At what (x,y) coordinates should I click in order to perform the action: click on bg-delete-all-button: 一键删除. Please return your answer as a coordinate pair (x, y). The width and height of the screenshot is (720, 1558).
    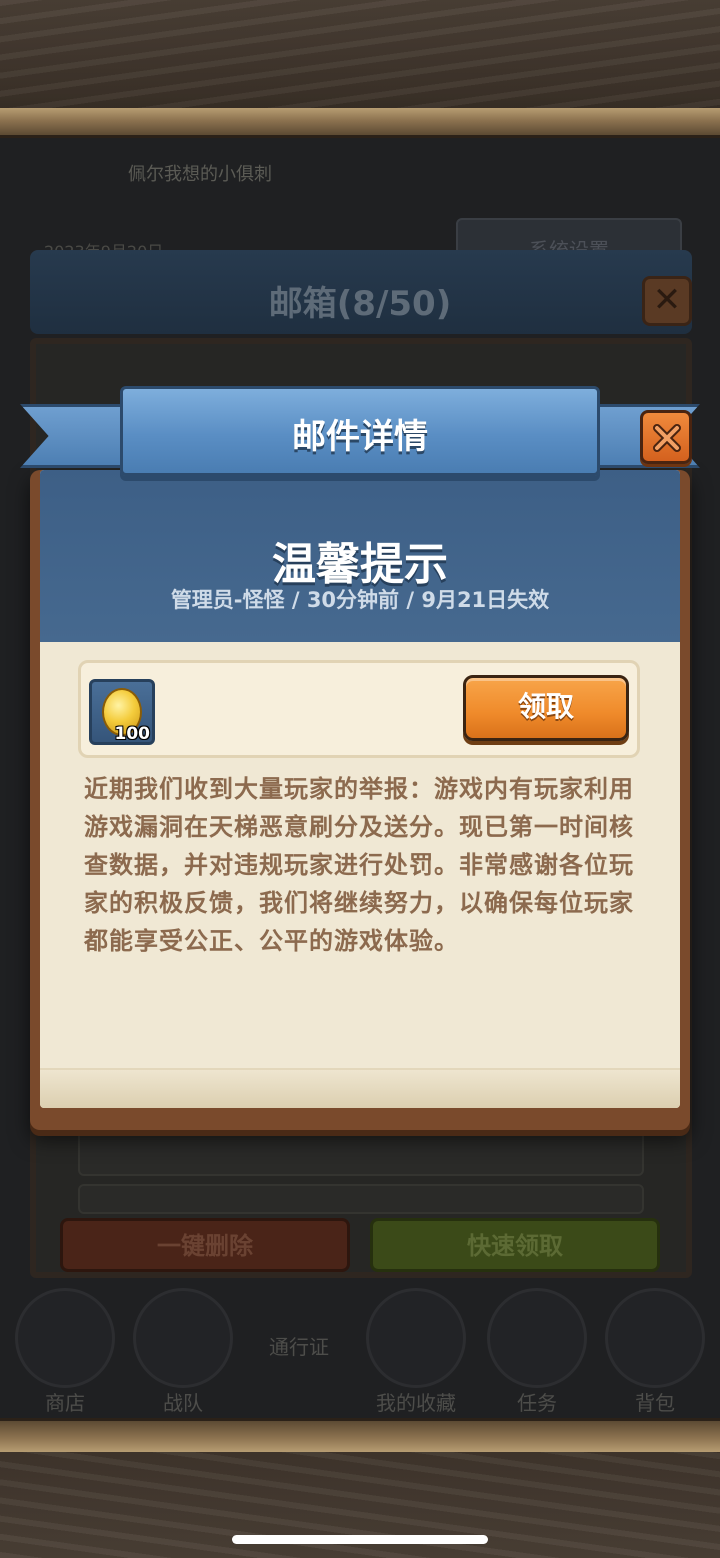
    Looking at the image, I should click on (205, 1245).